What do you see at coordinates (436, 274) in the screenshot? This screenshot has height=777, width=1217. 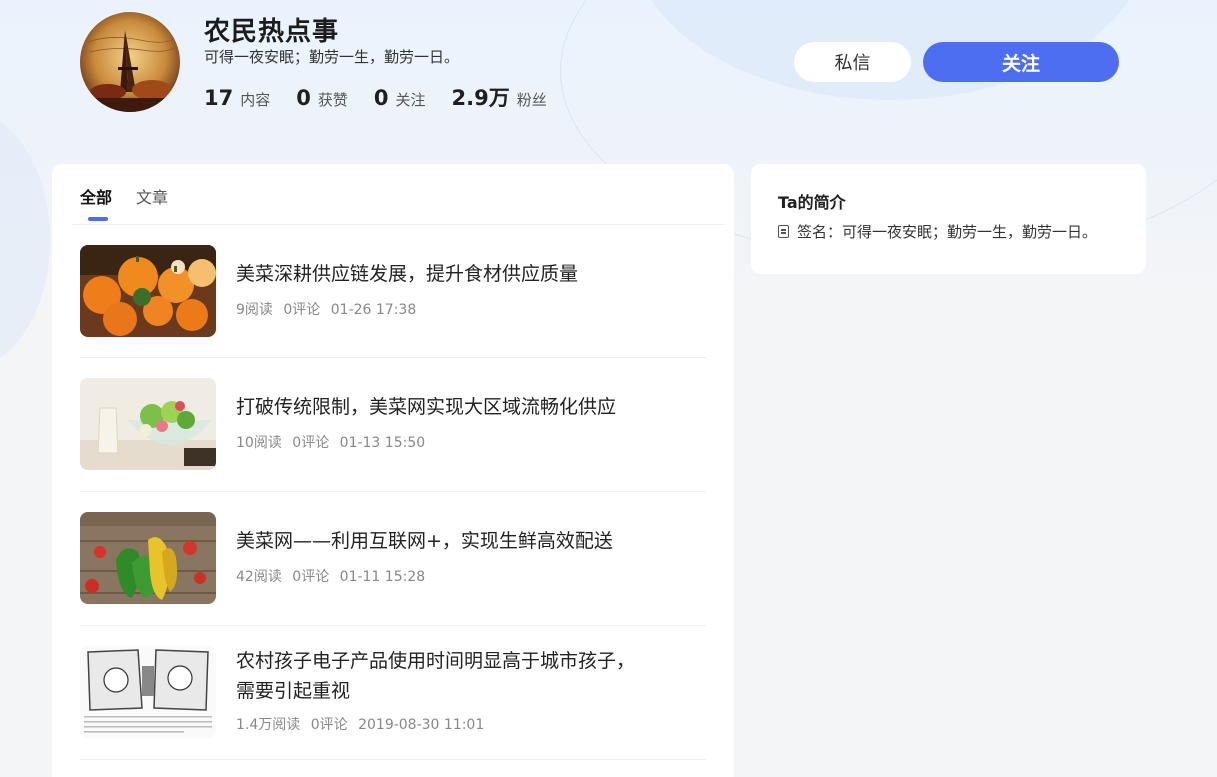 I see `article-title: 美菜深耕供应链发展，提升食材供应质量` at bounding box center [436, 274].